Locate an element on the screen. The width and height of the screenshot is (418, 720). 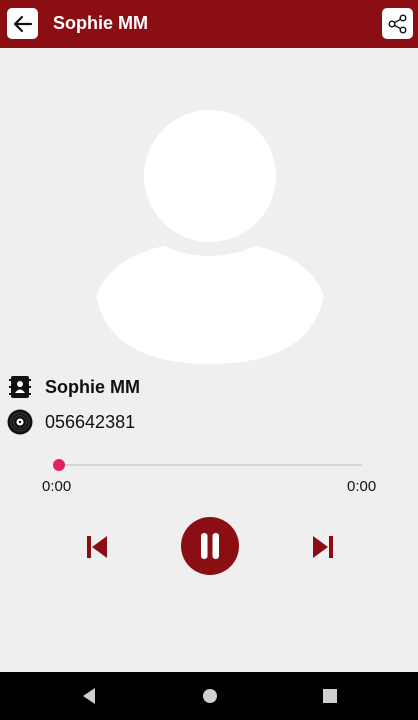
contact-name: Sophie MM is located at coordinates (92, 386).